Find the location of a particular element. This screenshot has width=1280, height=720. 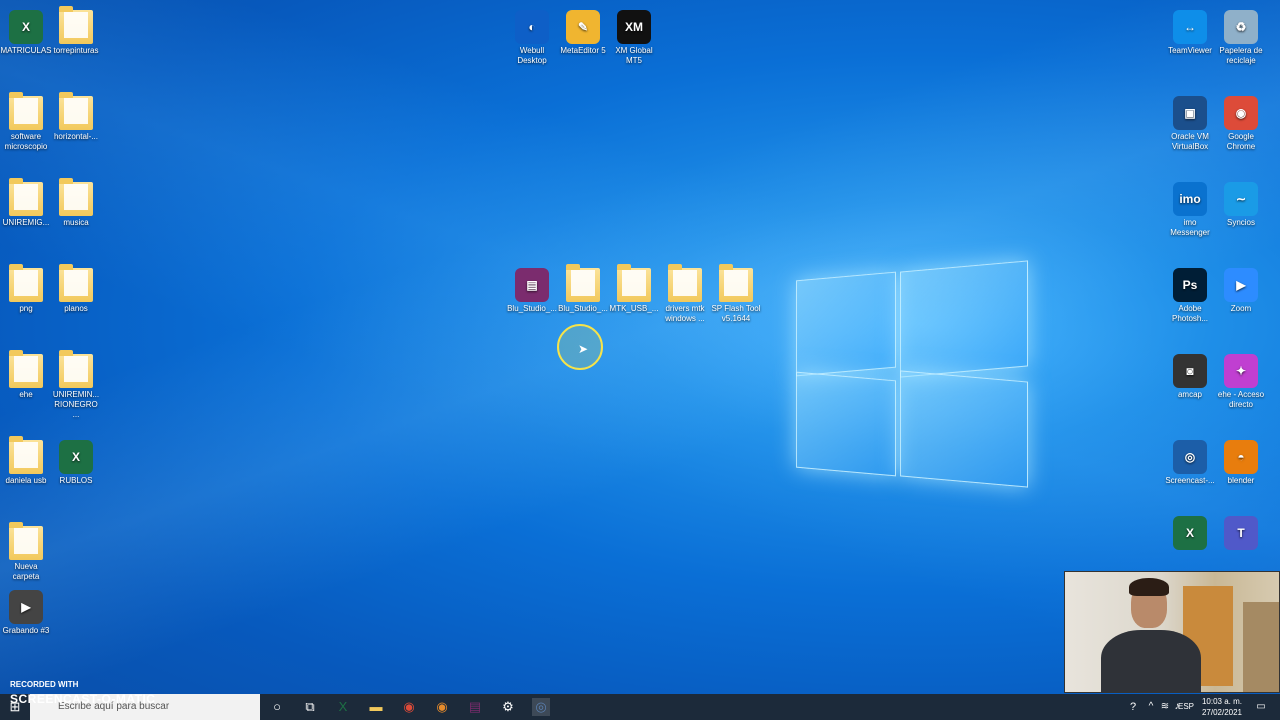

desktop-icon-right: T is located at coordinates (1241, 534).